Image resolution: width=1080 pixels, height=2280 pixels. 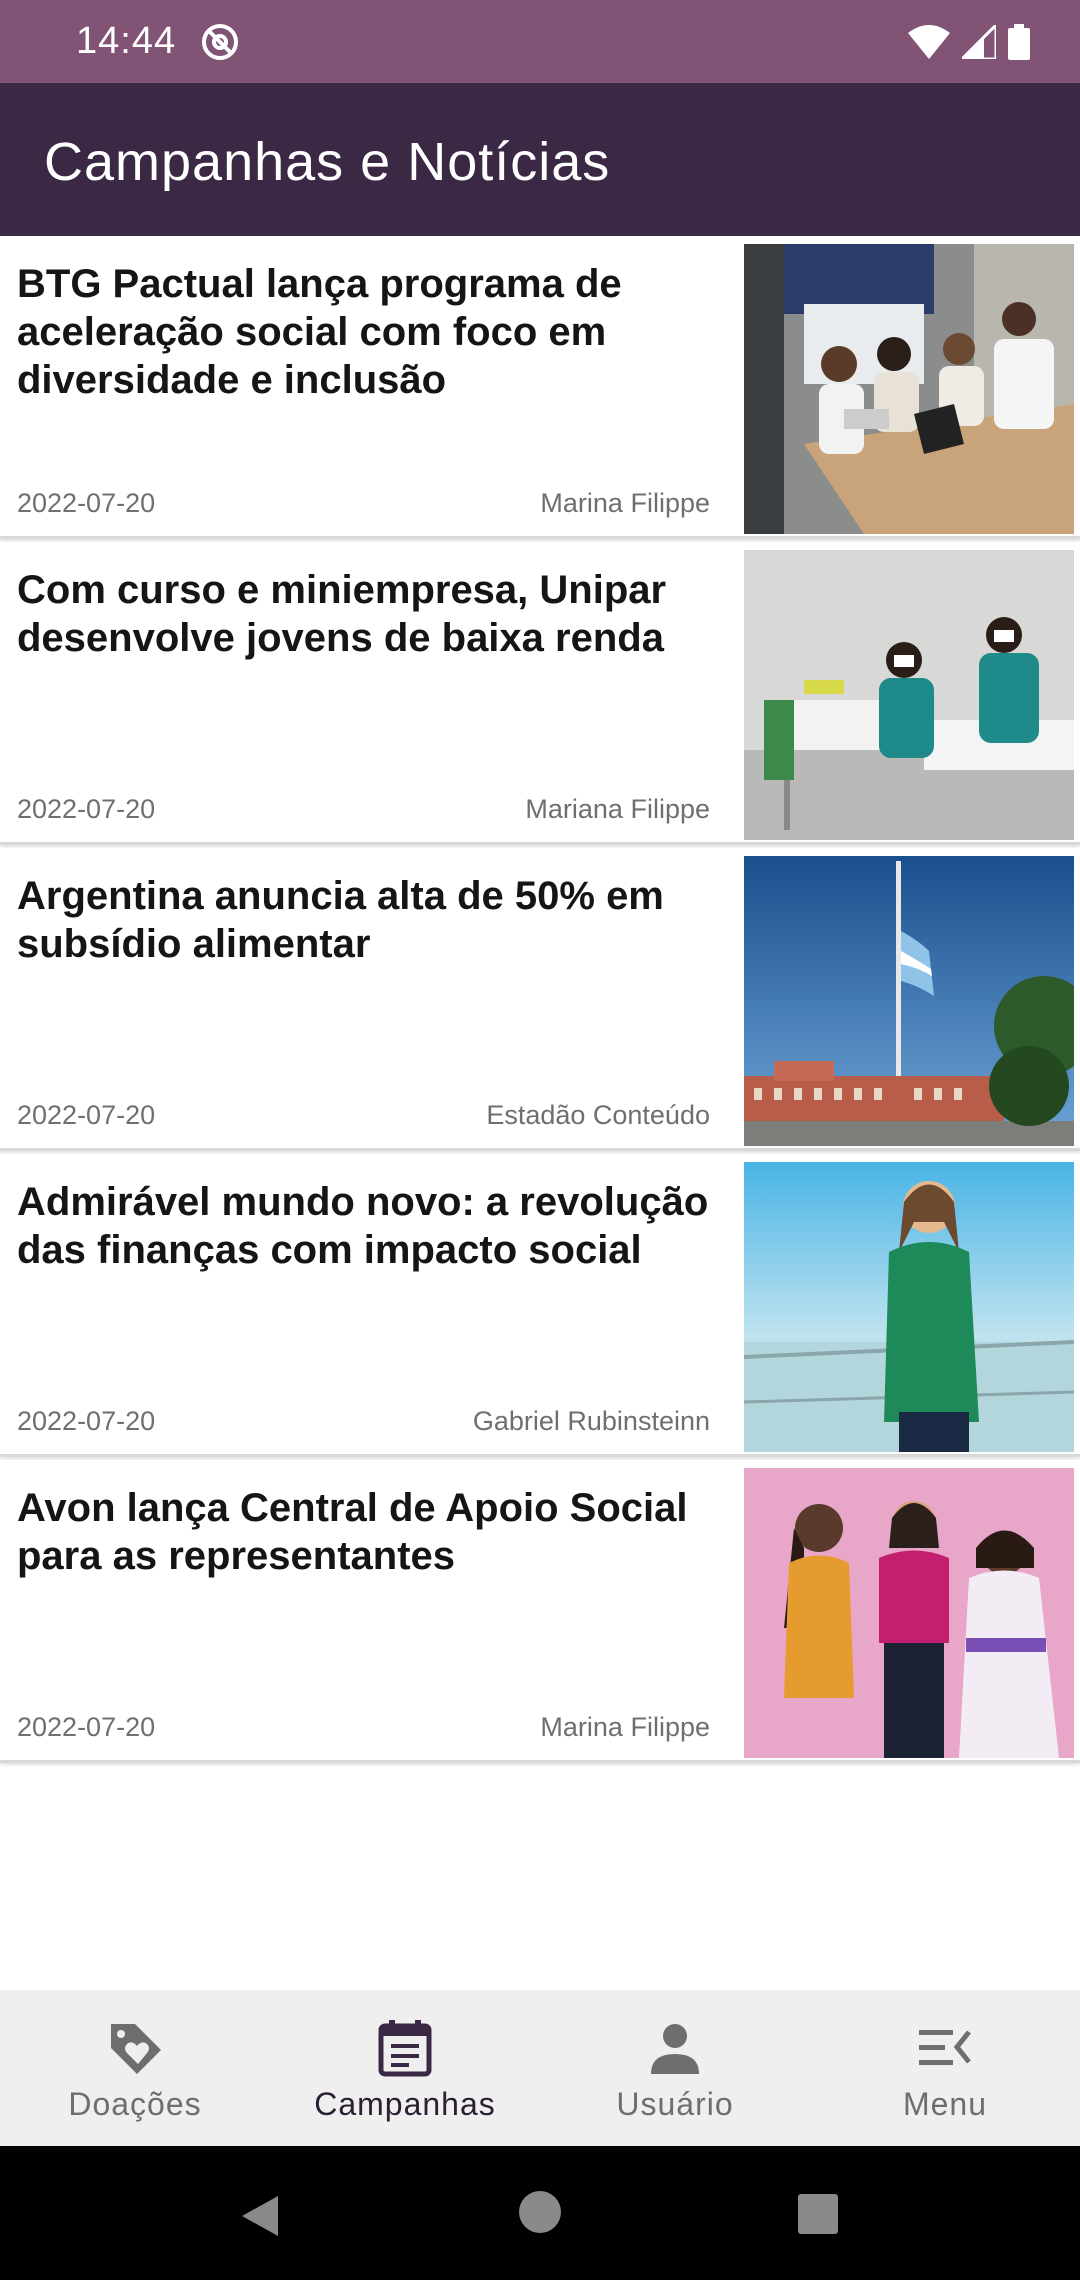 I want to click on nav-label: Usuário, so click(x=675, y=2104).